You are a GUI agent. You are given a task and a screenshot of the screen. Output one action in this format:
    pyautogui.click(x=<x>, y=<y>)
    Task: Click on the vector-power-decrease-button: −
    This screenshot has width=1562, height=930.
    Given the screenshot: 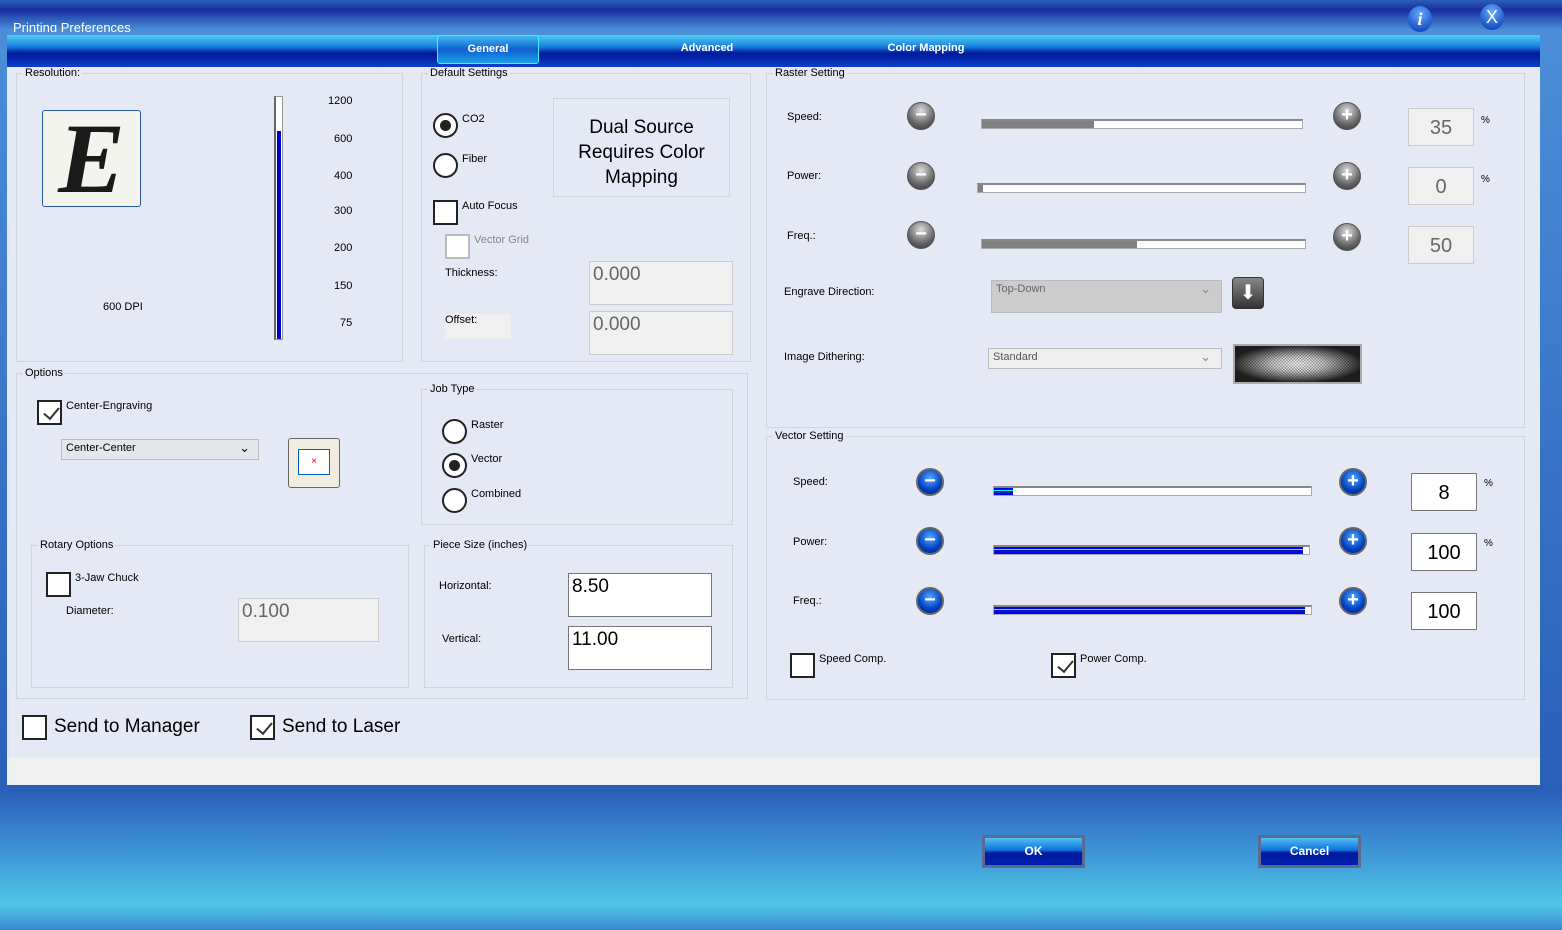 What is the action you would take?
    pyautogui.click(x=930, y=541)
    